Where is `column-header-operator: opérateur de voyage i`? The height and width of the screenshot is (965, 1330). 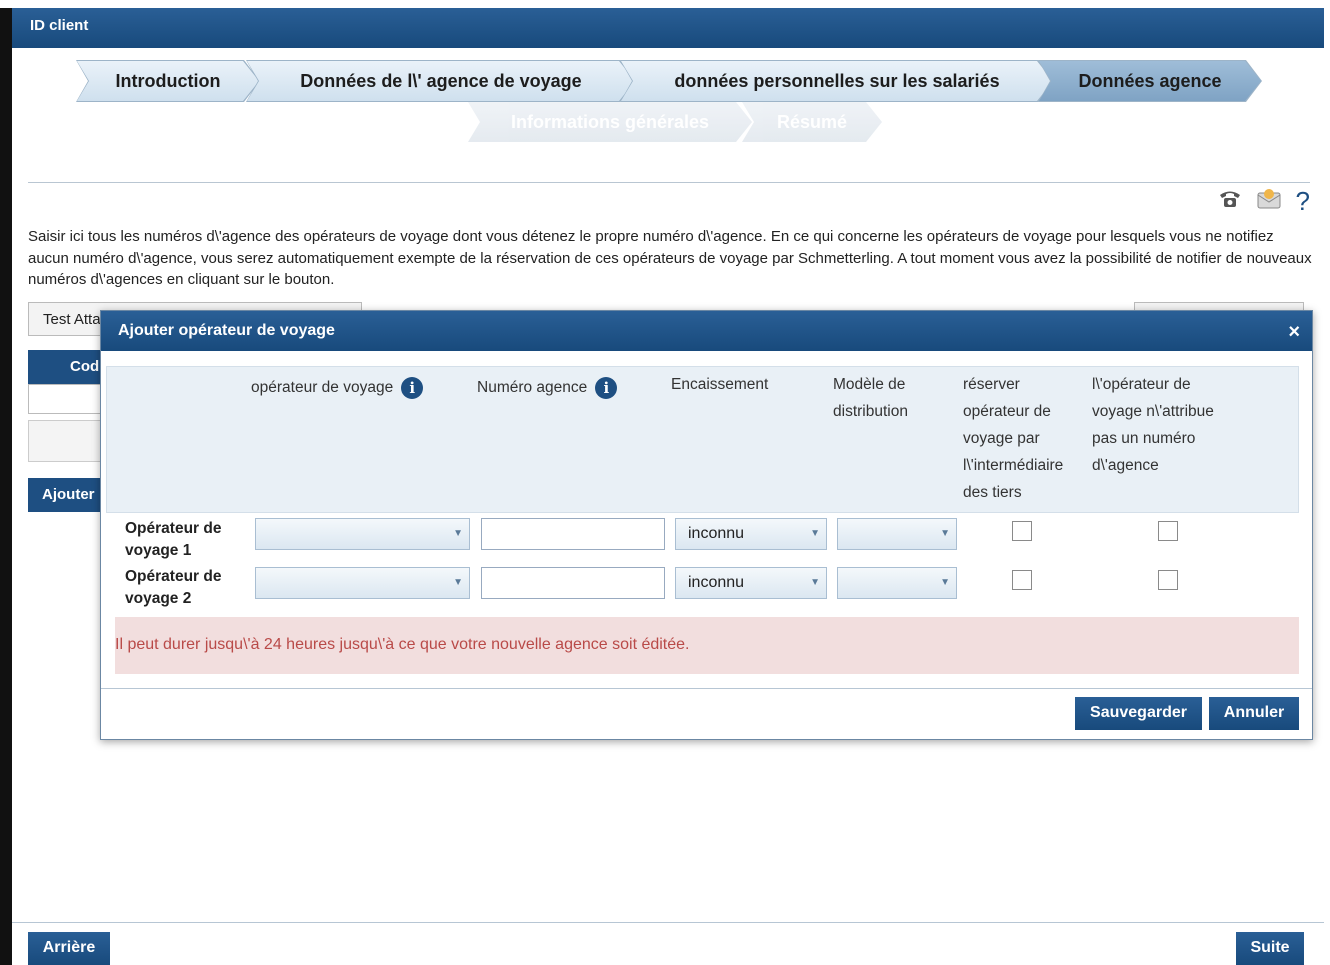
column-header-operator: opérateur de voyage i is located at coordinates (337, 387).